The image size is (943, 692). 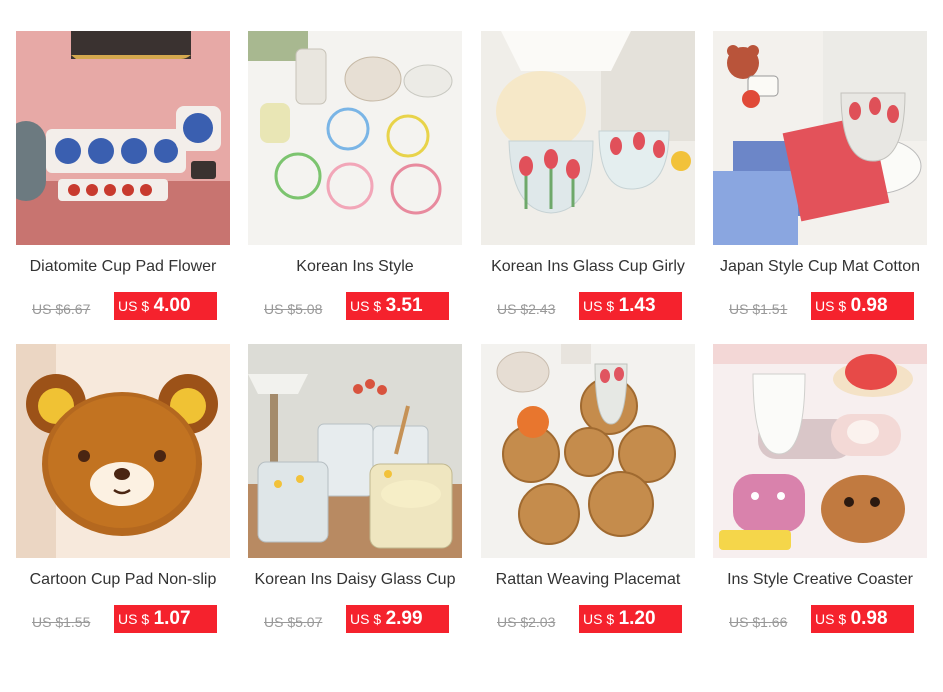 What do you see at coordinates (172, 618) in the screenshot?
I see `sale-price: 1.07` at bounding box center [172, 618].